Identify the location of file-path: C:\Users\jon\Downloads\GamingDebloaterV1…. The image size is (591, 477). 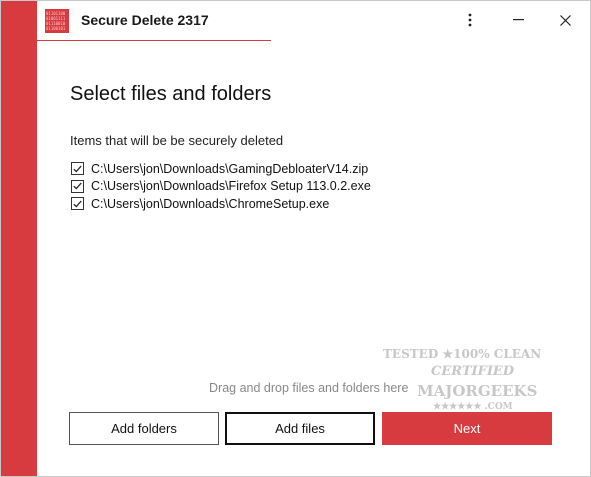
(230, 168).